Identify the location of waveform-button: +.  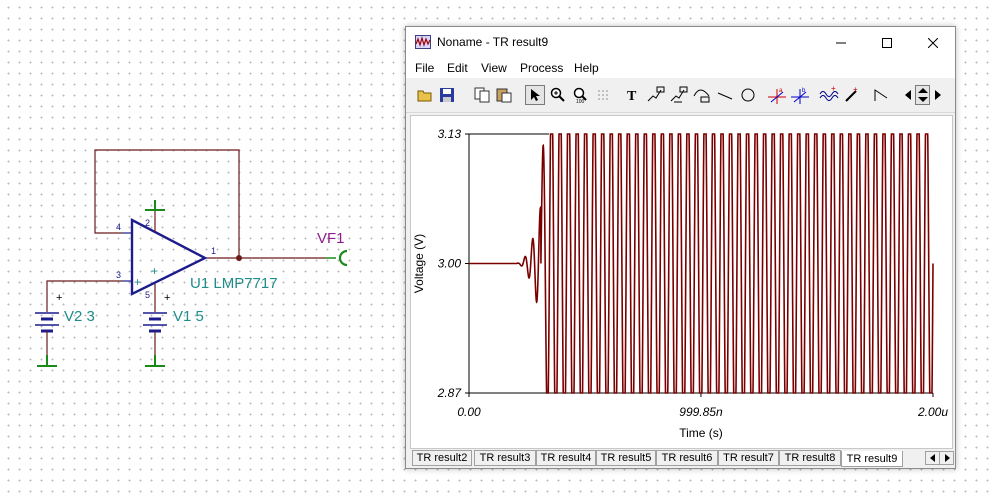
(829, 95).